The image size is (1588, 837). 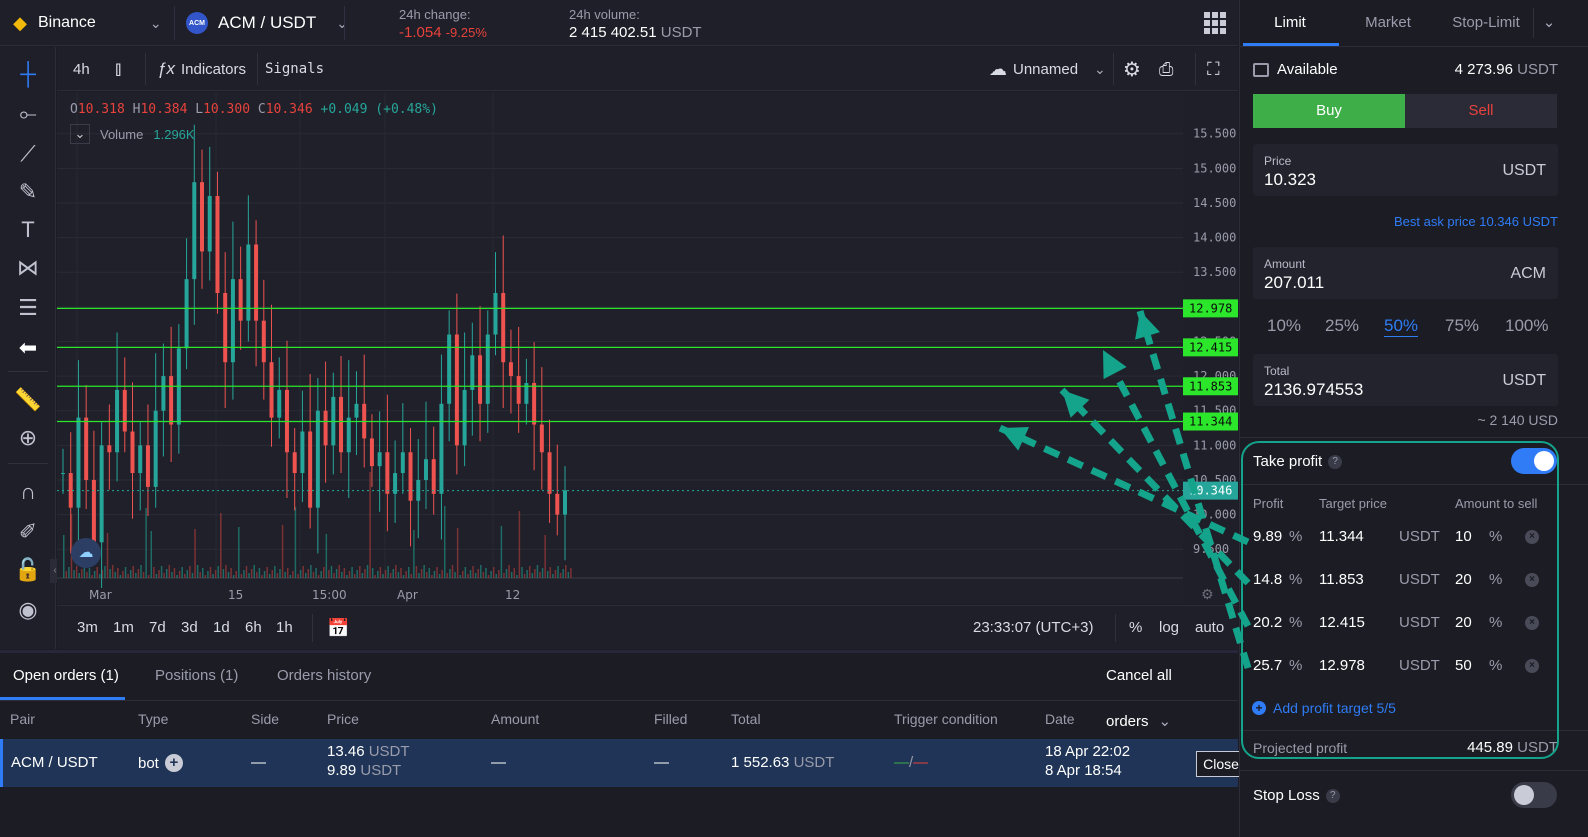 I want to click on layout-selector: ☁ Unnamed ⌄, so click(x=1047, y=69).